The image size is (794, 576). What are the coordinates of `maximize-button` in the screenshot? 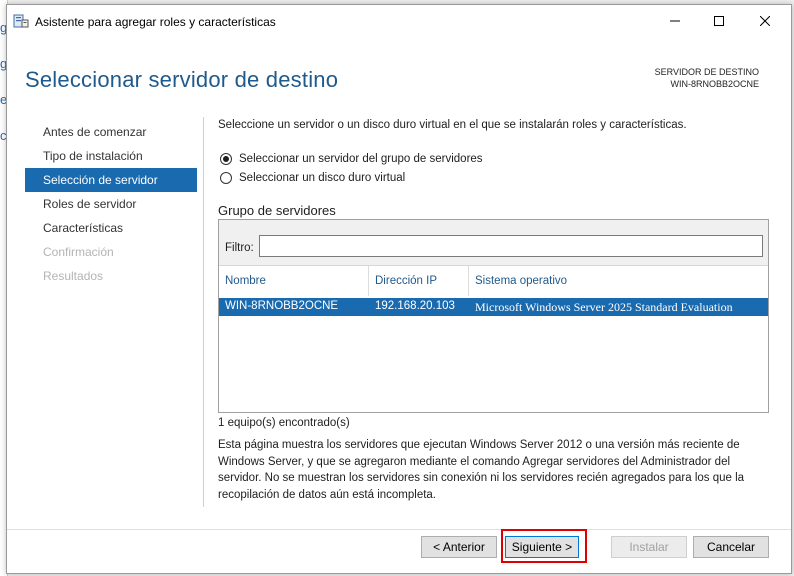 It's located at (719, 21).